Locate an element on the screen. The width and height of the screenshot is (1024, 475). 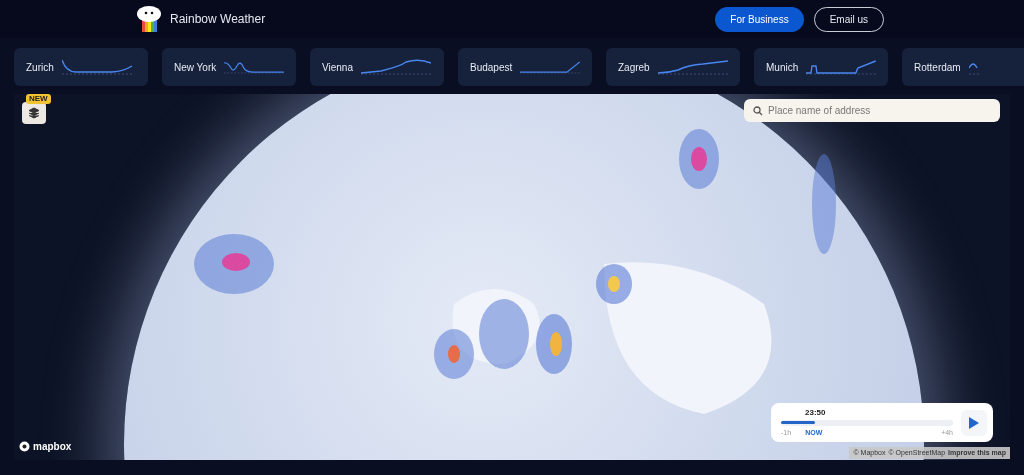
city-card: New York is located at coordinates (229, 67).